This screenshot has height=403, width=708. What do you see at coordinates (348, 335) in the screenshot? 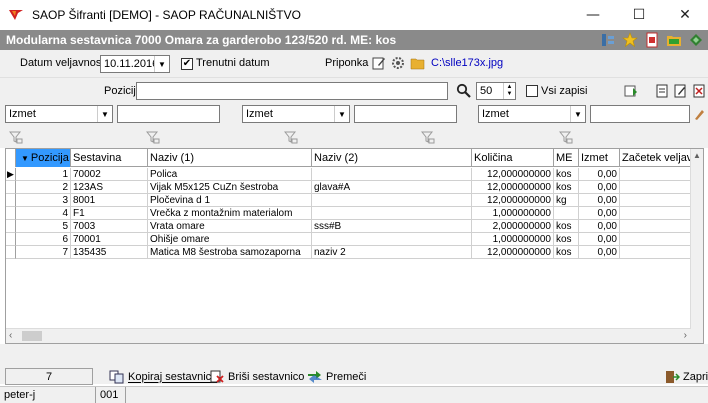
I see `horizontal-scrollbar: ‹ ›` at bounding box center [348, 335].